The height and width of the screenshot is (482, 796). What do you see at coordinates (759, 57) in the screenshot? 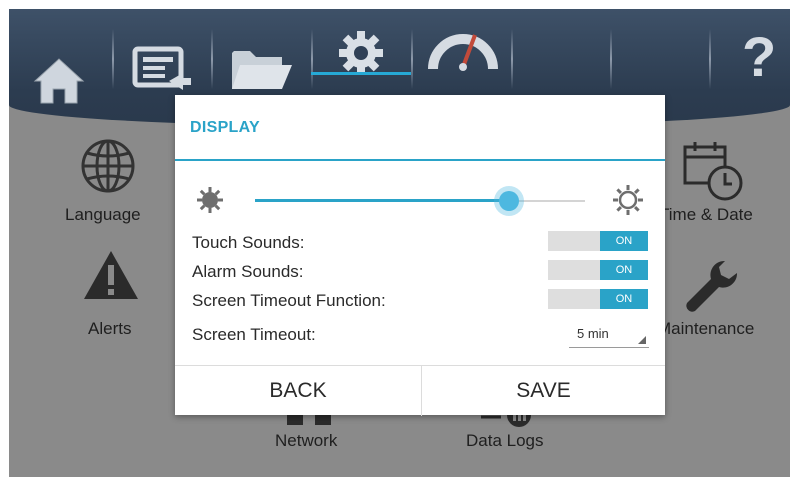
I see `help-icon: ?` at bounding box center [759, 57].